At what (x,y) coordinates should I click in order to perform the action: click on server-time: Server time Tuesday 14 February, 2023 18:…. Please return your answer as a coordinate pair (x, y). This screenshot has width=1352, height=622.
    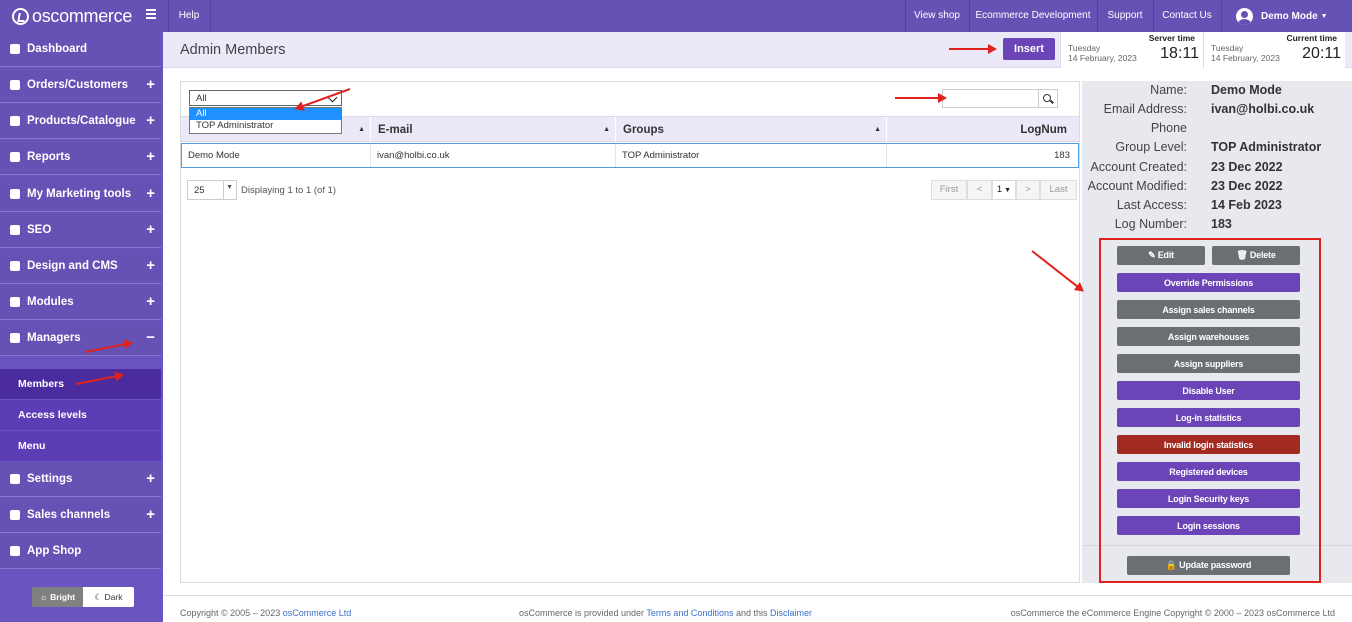
    Looking at the image, I should click on (1131, 50).